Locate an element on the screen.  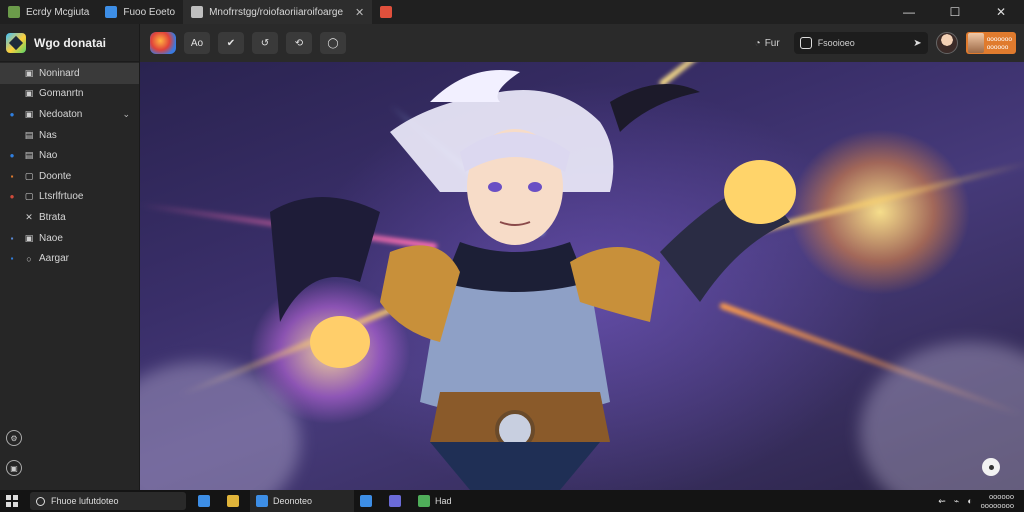
send-icon: ➤ is located at coordinates (917, 43).